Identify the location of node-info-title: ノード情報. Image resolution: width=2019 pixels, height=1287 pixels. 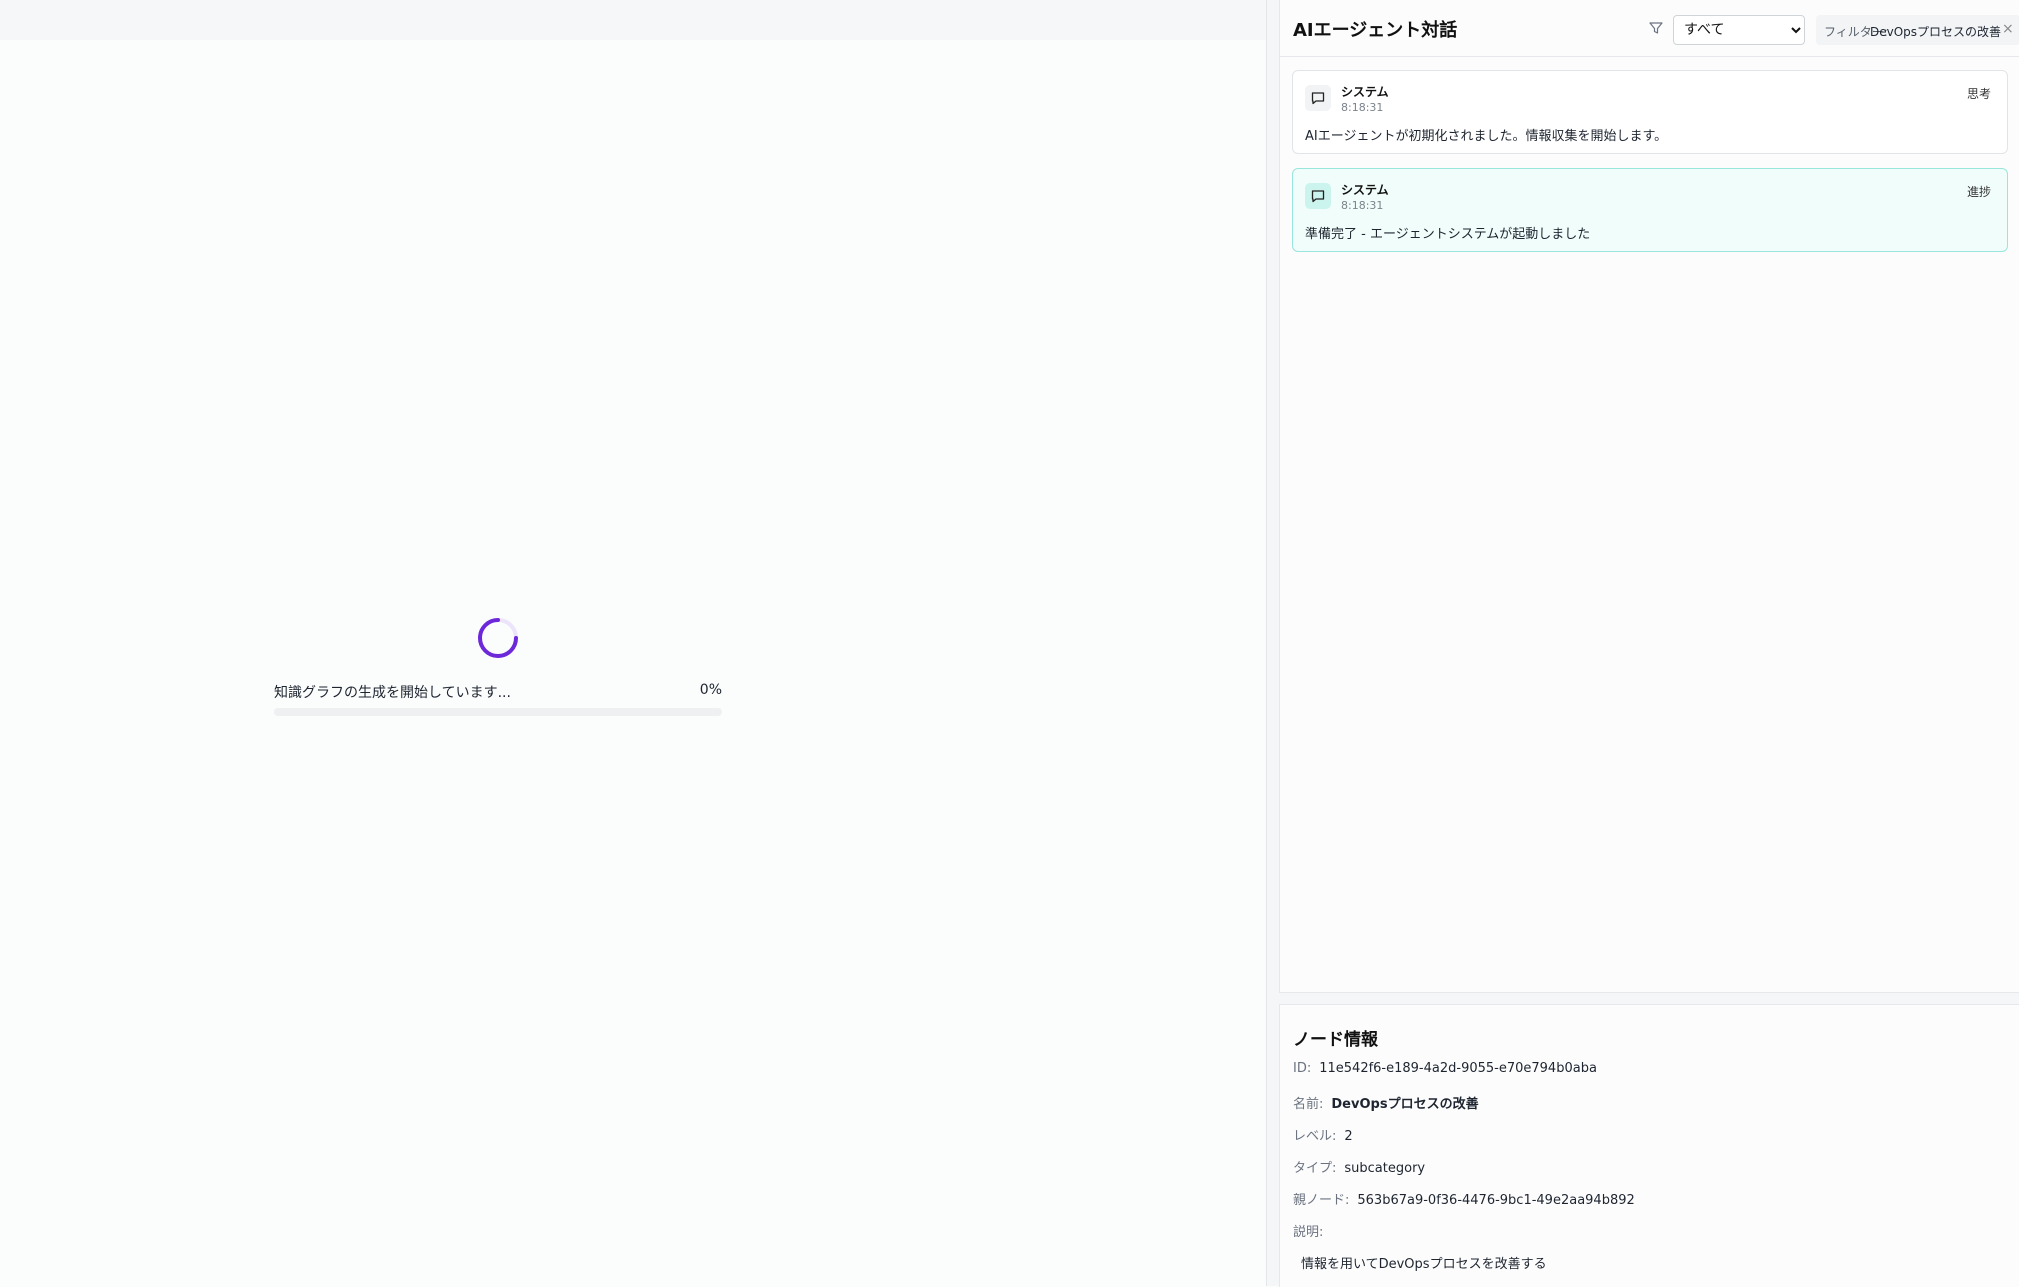
(1335, 1040).